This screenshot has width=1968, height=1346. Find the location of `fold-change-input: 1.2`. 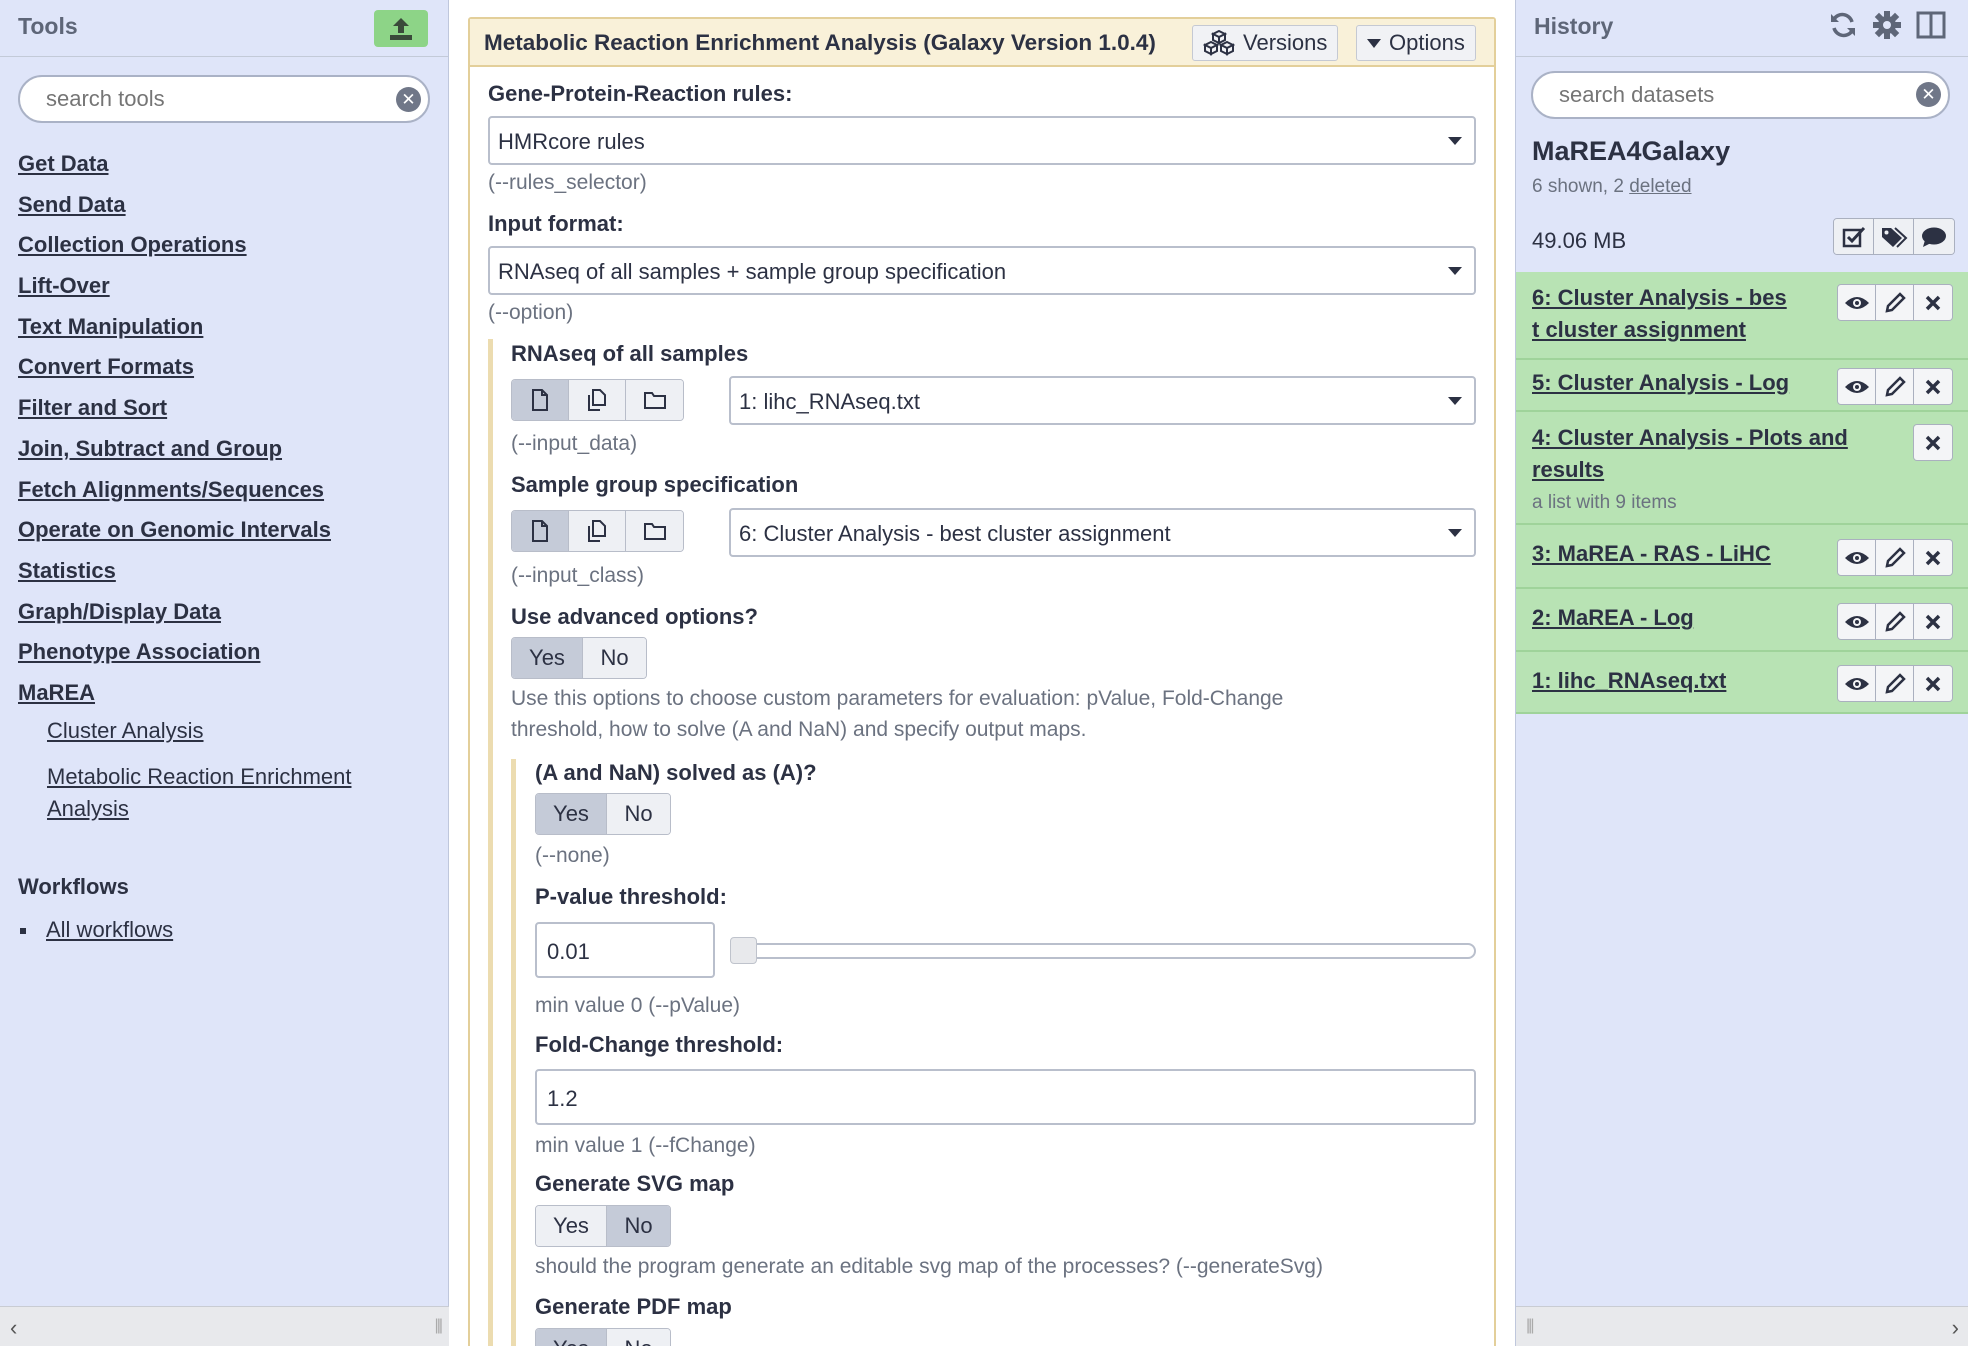

fold-change-input: 1.2 is located at coordinates (1005, 1097).